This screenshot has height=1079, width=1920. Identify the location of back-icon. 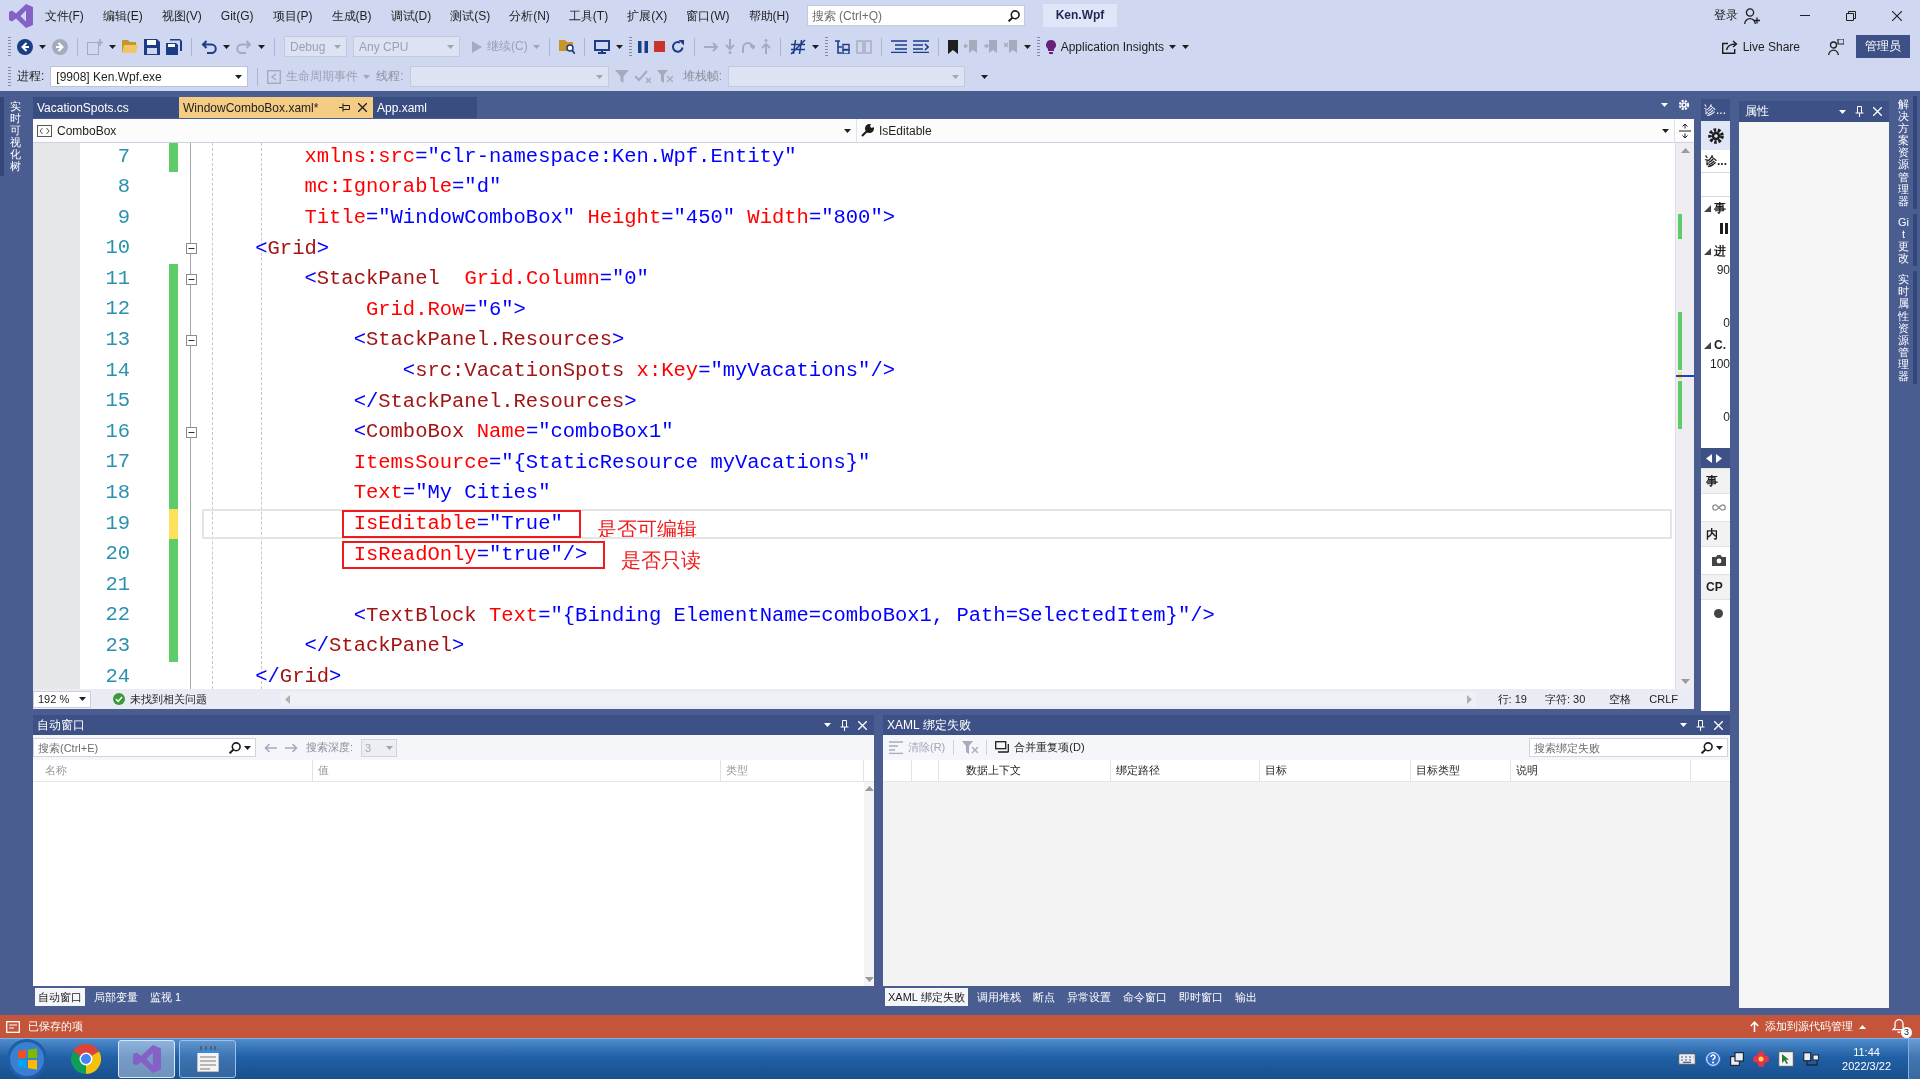
(25, 46).